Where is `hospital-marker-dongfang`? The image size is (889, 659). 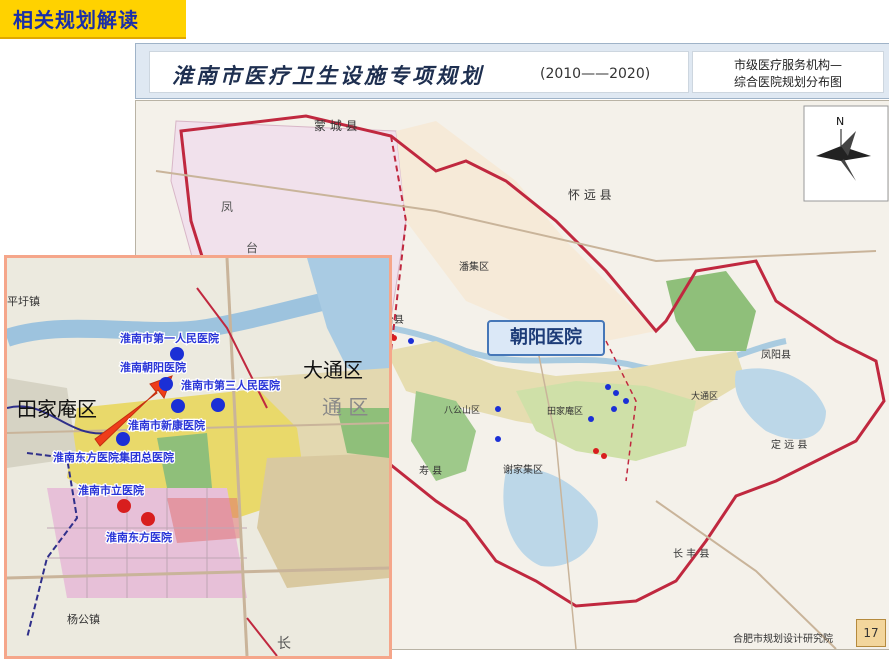 hospital-marker-dongfang is located at coordinates (148, 519).